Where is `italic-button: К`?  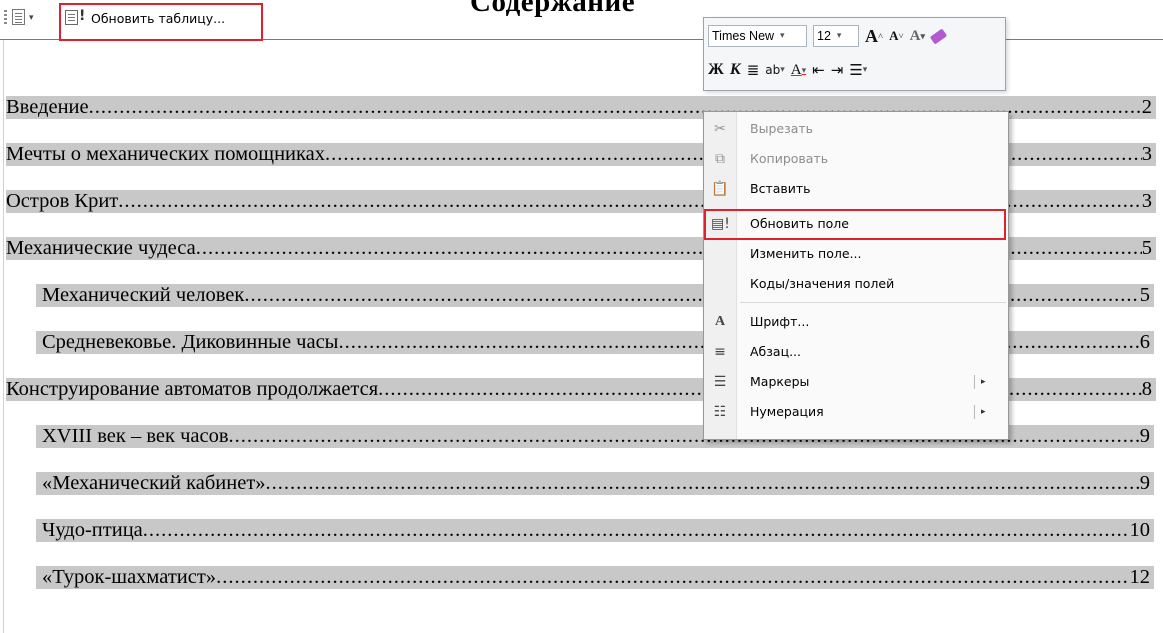
italic-button: К is located at coordinates (735, 70).